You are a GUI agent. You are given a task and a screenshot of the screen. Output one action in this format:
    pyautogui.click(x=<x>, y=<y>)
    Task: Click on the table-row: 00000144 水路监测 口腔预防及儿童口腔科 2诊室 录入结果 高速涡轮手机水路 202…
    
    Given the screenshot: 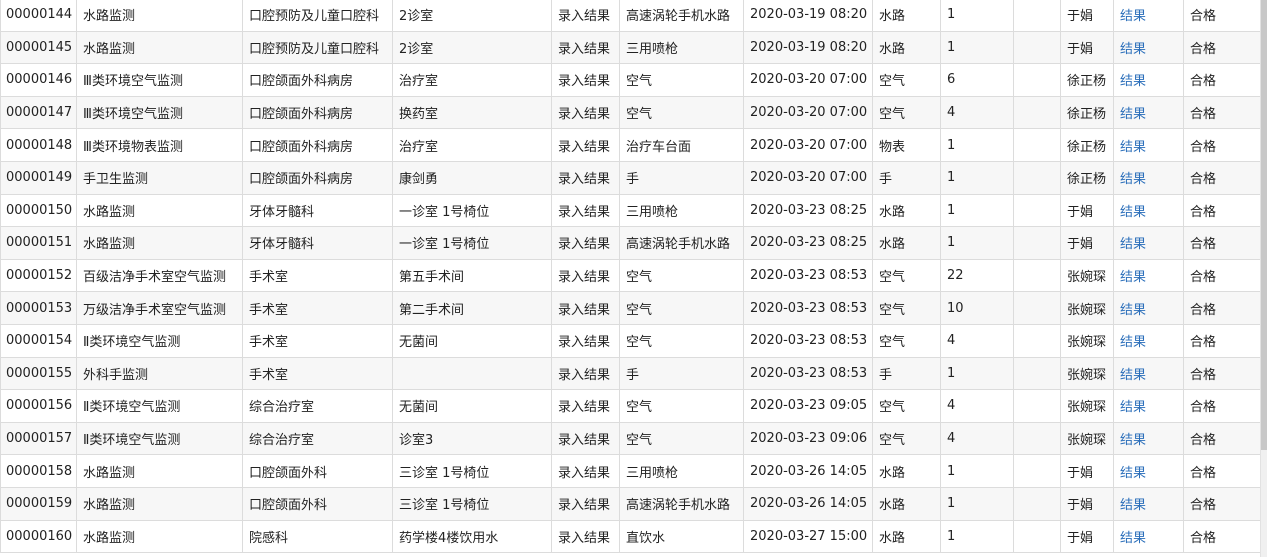 What is the action you would take?
    pyautogui.click(x=631, y=16)
    